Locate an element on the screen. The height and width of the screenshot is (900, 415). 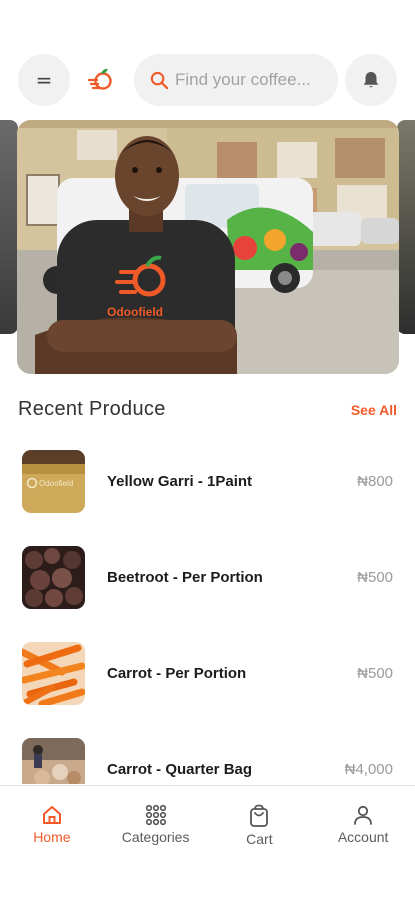
product-thumbnail: Odoofield is located at coordinates (53, 481).